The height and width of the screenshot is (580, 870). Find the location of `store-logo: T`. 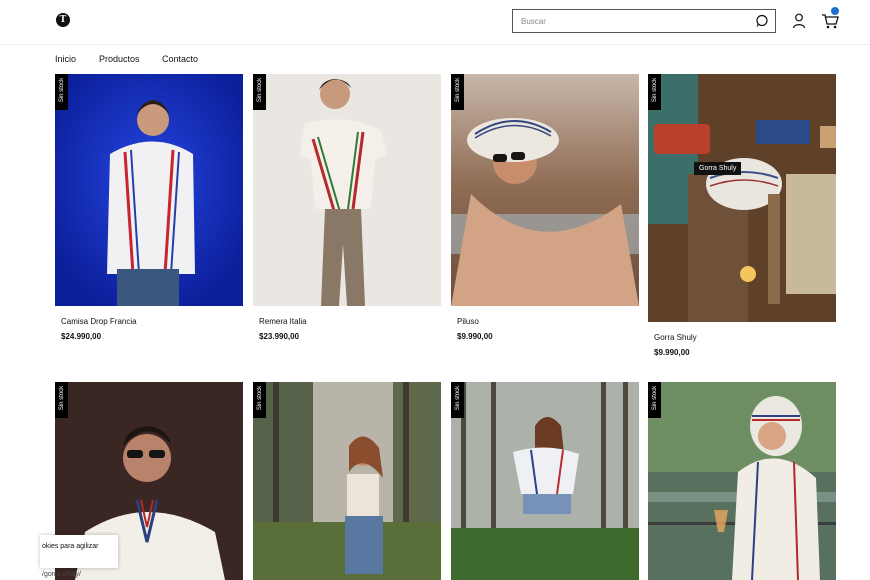

store-logo: T is located at coordinates (63, 20).